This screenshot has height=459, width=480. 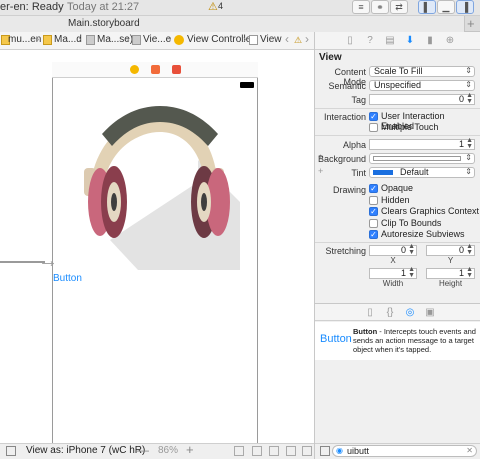 What do you see at coordinates (446, 7) in the screenshot?
I see `debug-area-toggle-button: ▁` at bounding box center [446, 7].